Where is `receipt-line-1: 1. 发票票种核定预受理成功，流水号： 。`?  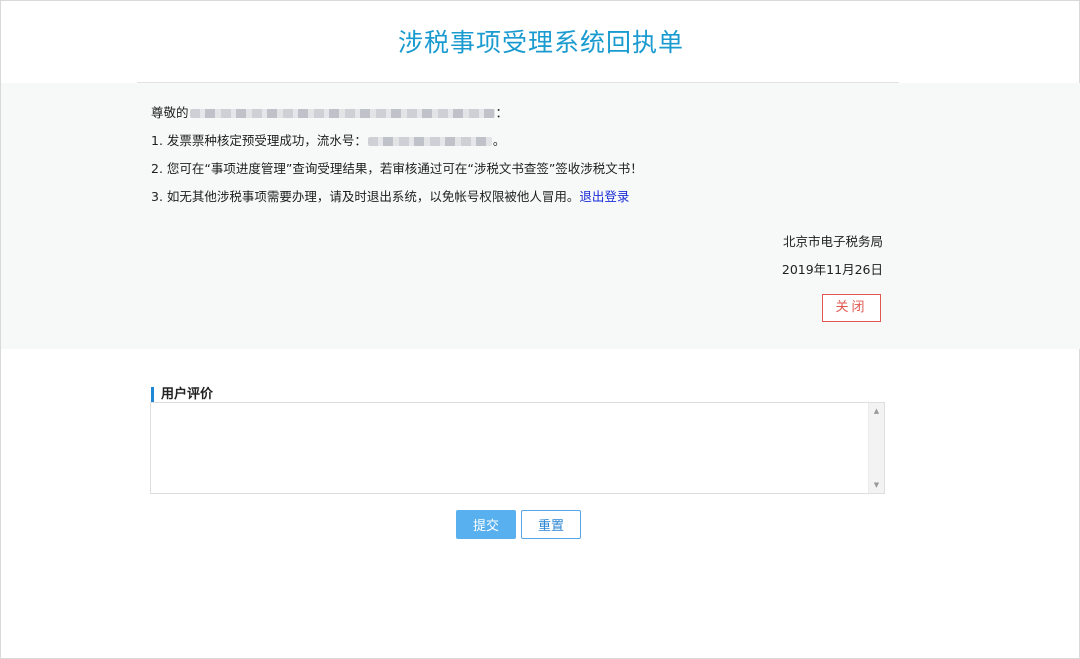
receipt-line-1: 1. 发票票种核定预受理成功，流水号： 。 is located at coordinates (328, 139).